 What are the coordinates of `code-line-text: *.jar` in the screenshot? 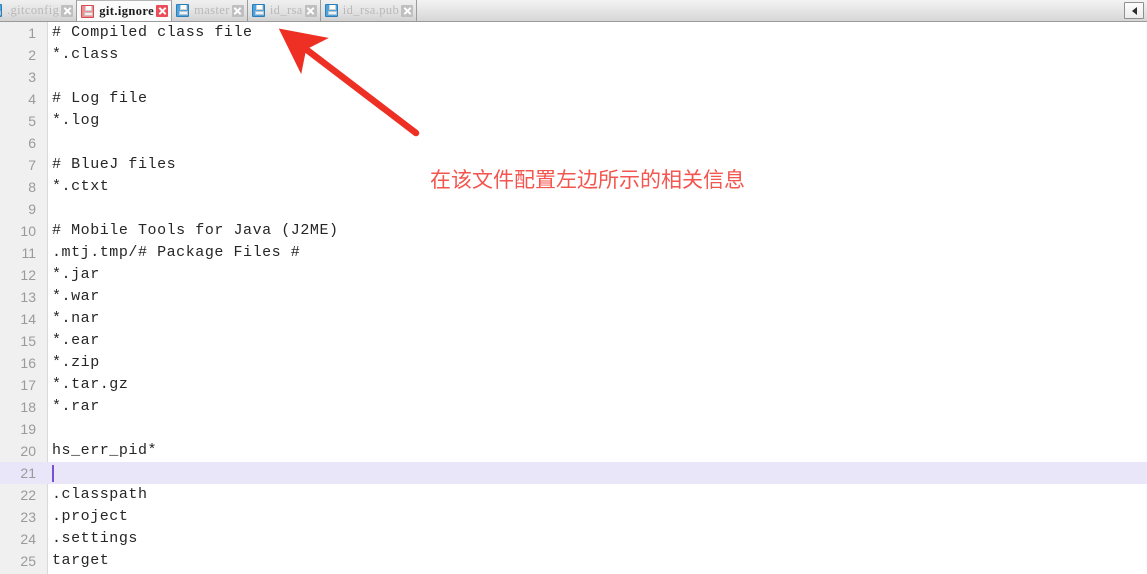 It's located at (76, 274).